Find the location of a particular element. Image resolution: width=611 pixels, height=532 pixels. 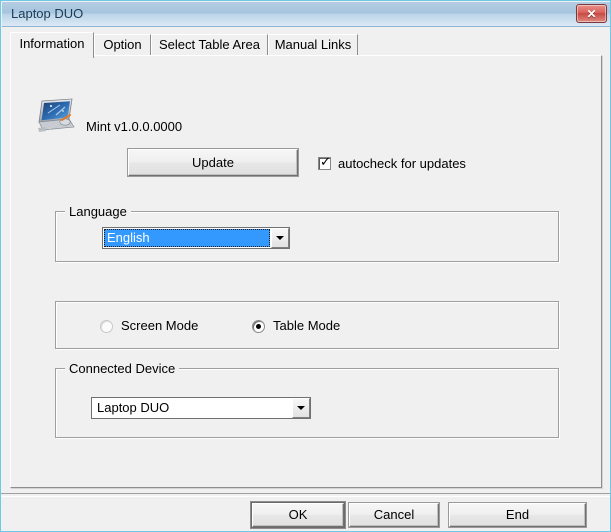

radio-table-mode: Table Mode is located at coordinates (296, 326).